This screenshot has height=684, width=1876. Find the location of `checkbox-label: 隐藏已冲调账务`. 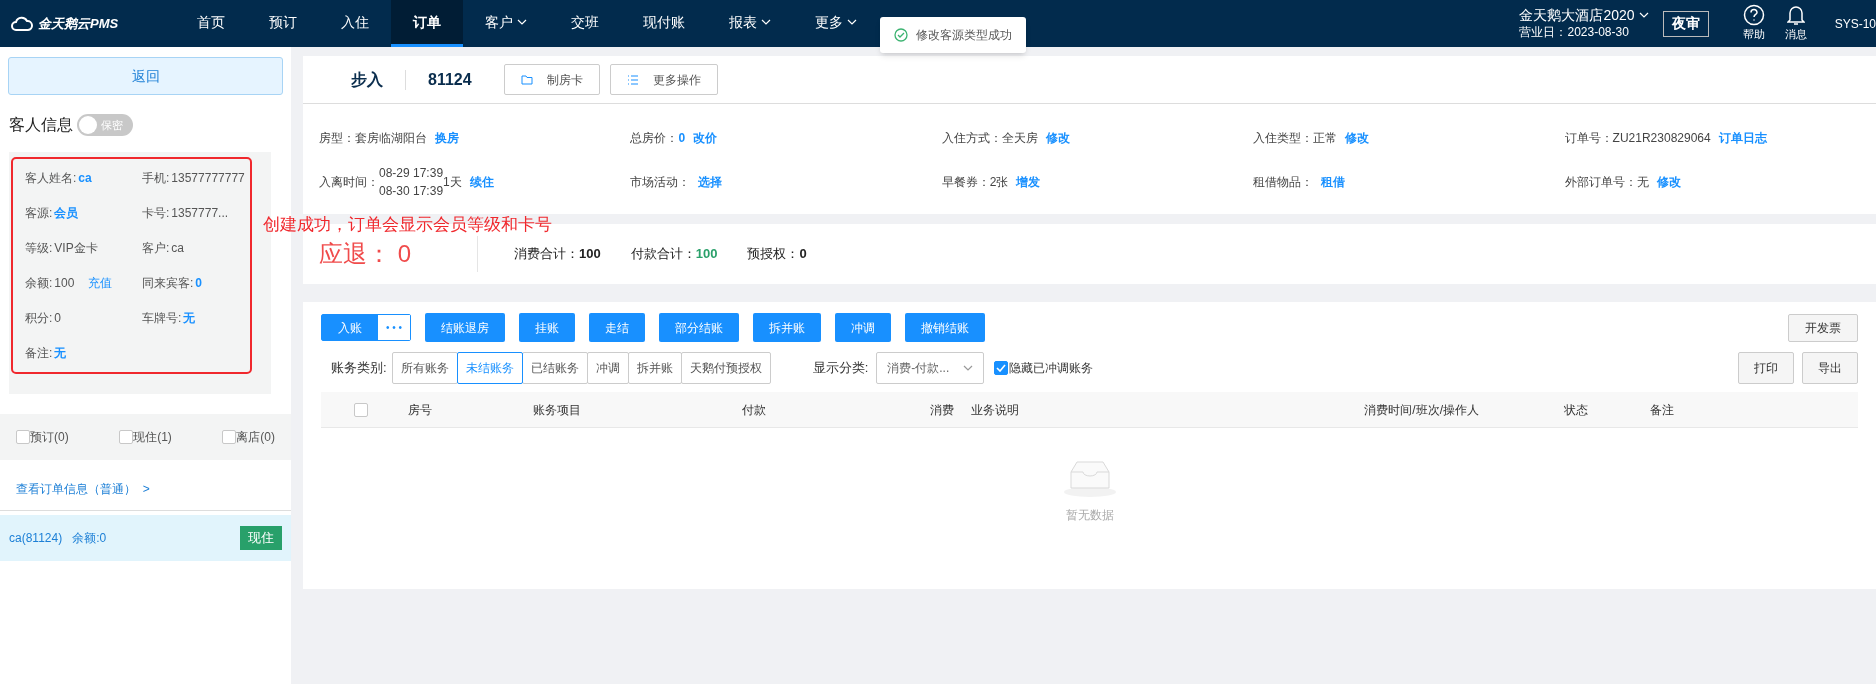

checkbox-label: 隐藏已冲调账务 is located at coordinates (1051, 368).